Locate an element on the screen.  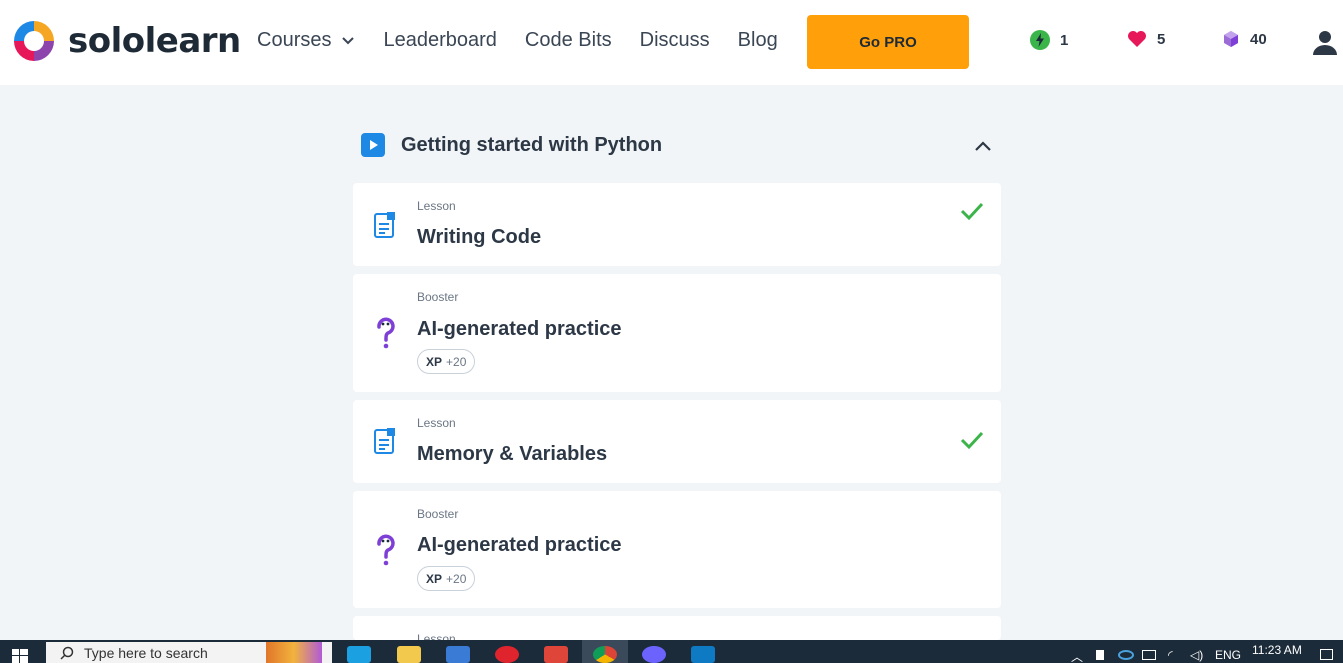
vscode-icon is located at coordinates (703, 654).